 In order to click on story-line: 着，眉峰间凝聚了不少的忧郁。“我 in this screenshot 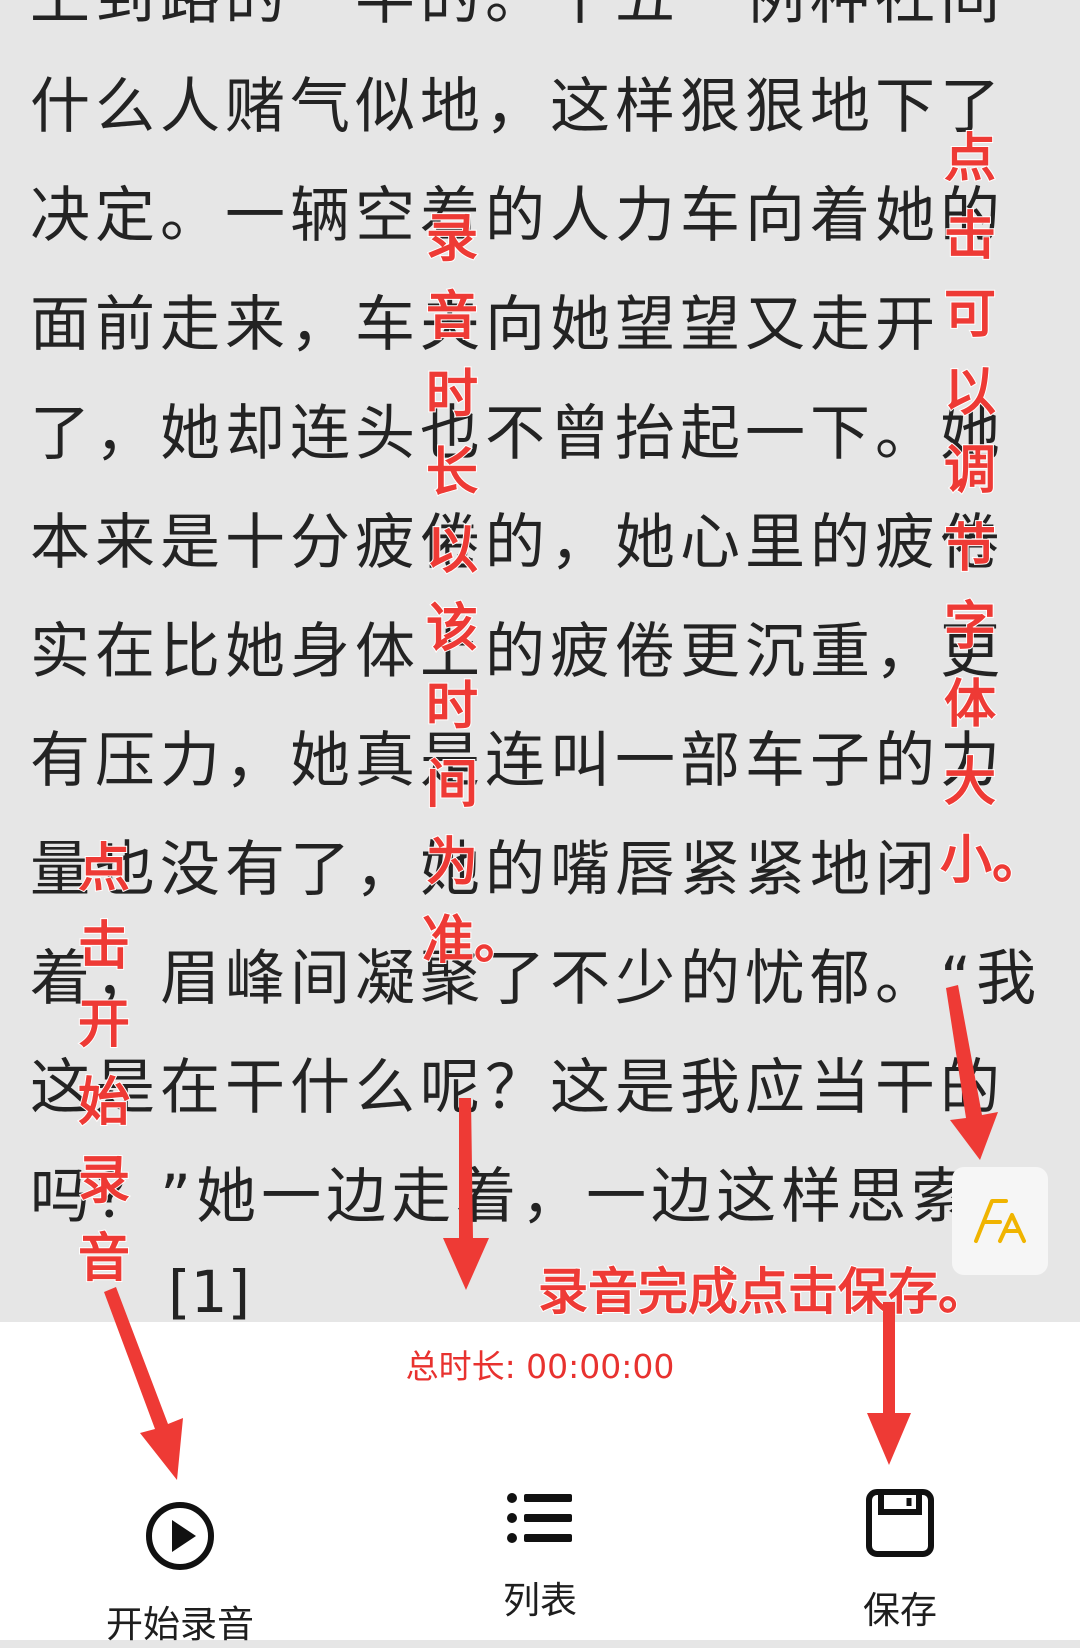, I will do `click(536, 979)`.